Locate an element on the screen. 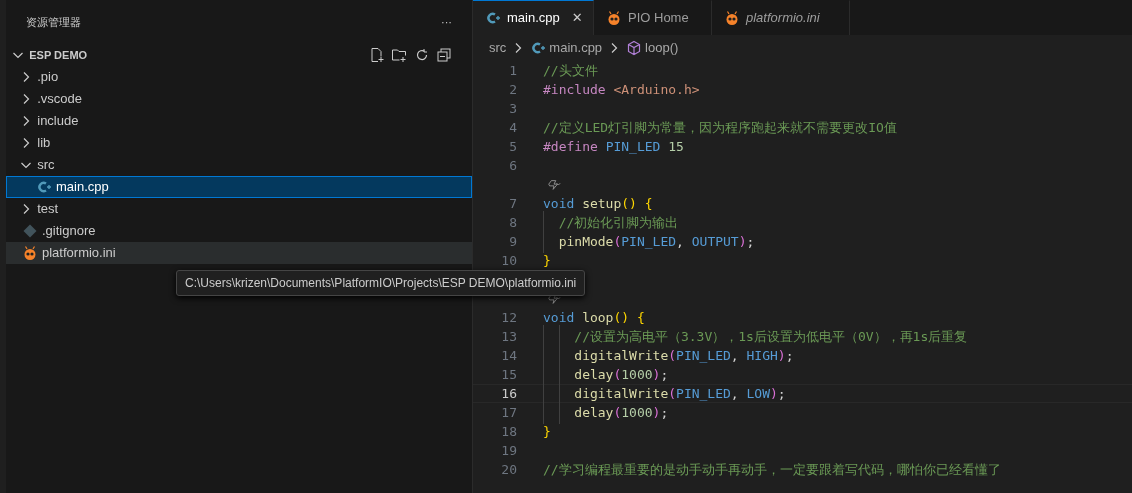  new-folder-icon is located at coordinates (399, 55).